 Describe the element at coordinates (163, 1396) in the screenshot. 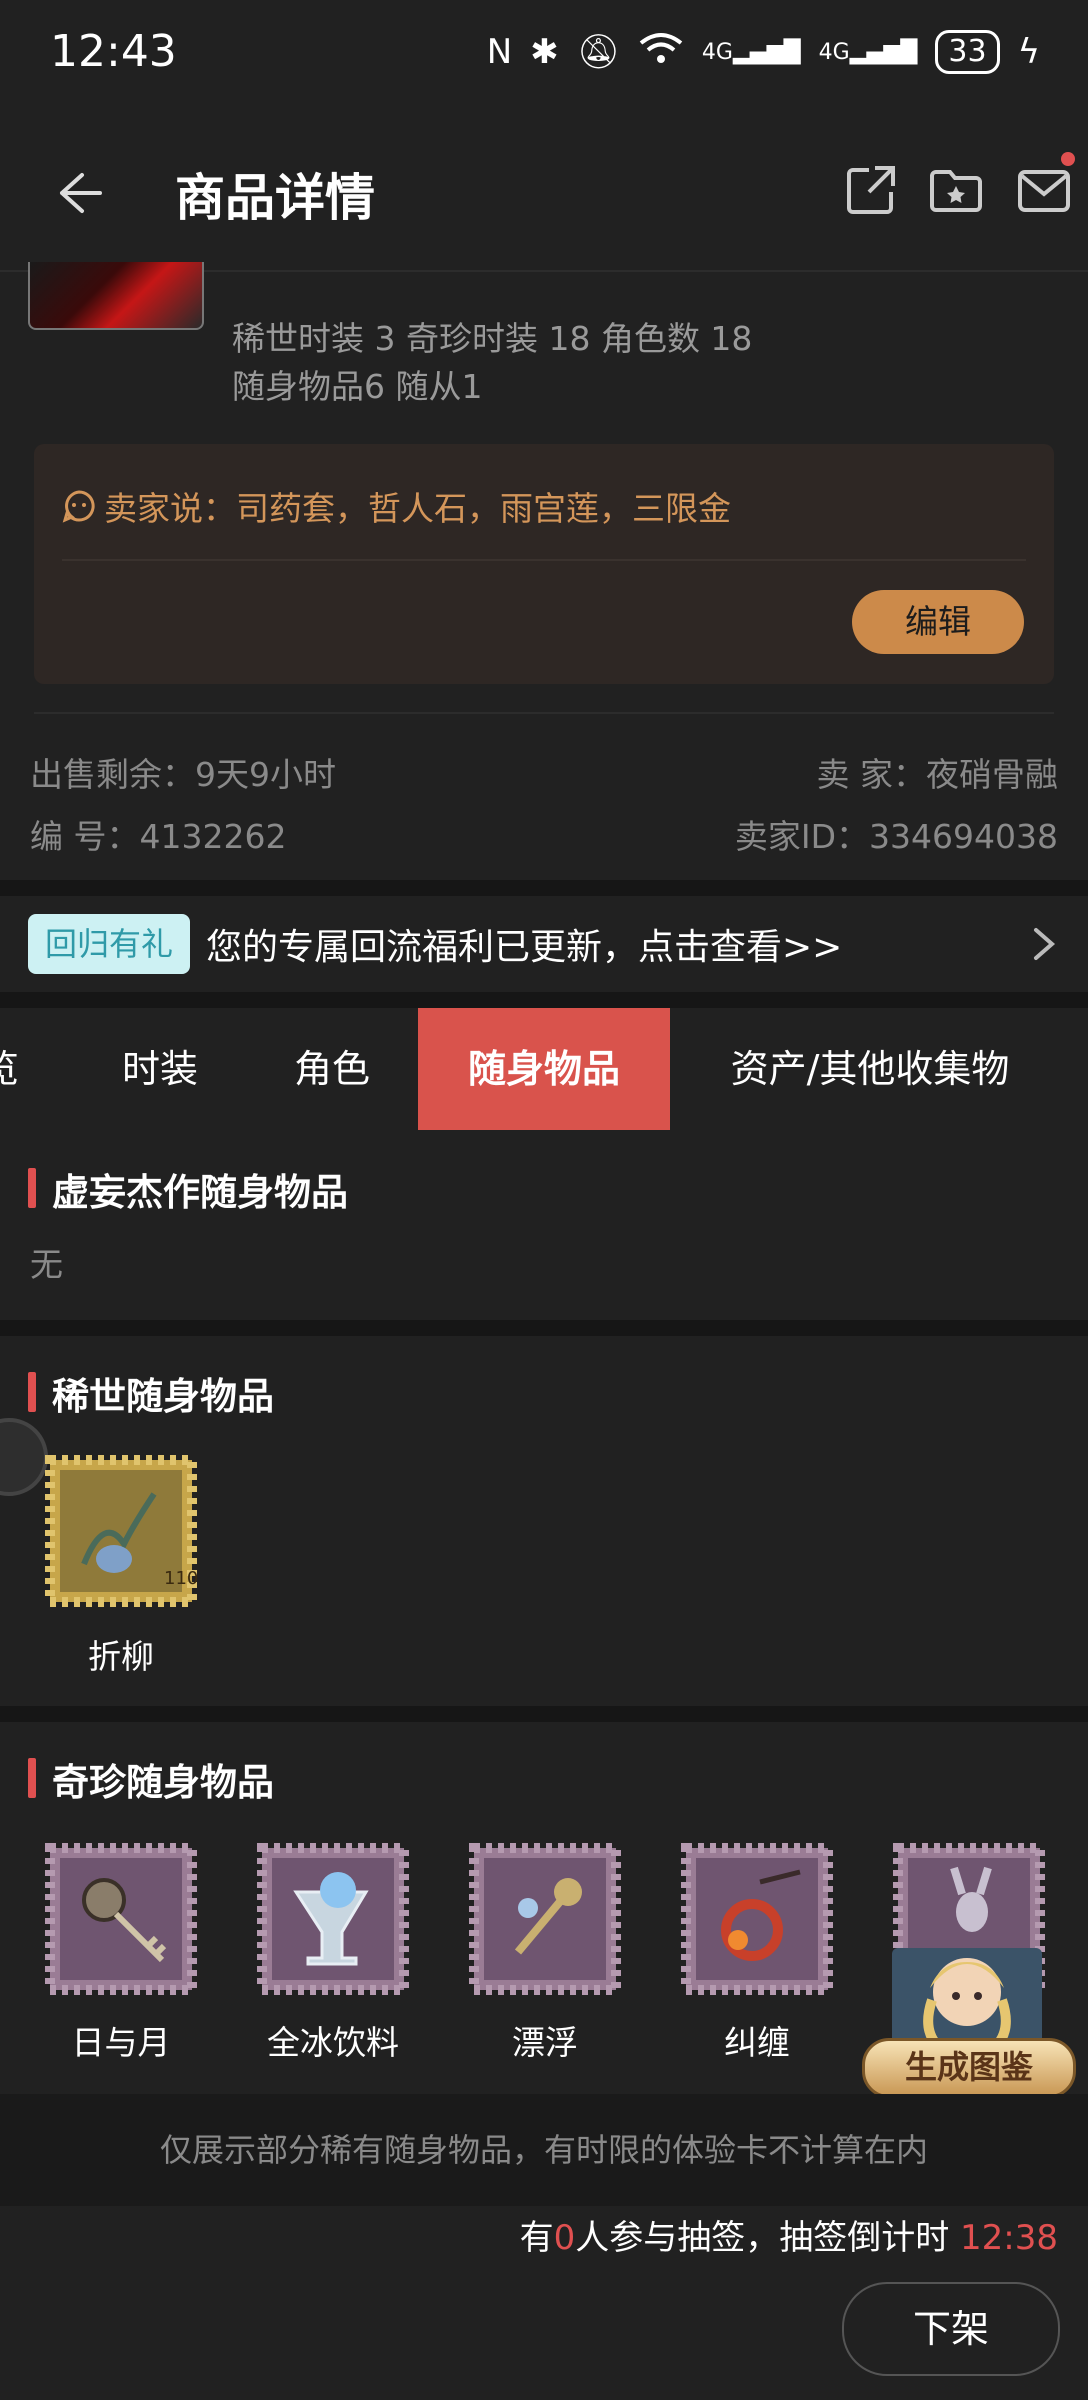

I see `section-title-rare: 稀世随身物品` at that location.